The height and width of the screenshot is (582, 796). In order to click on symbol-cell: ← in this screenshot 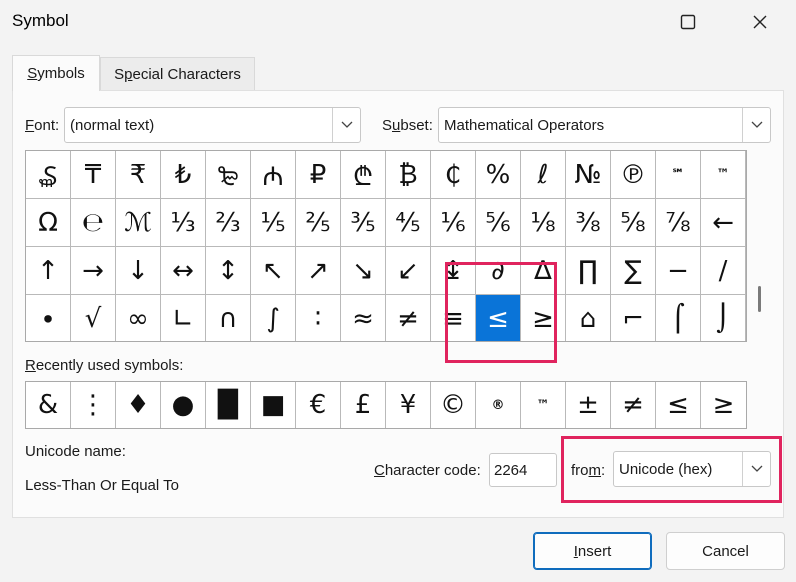, I will do `click(723, 223)`.